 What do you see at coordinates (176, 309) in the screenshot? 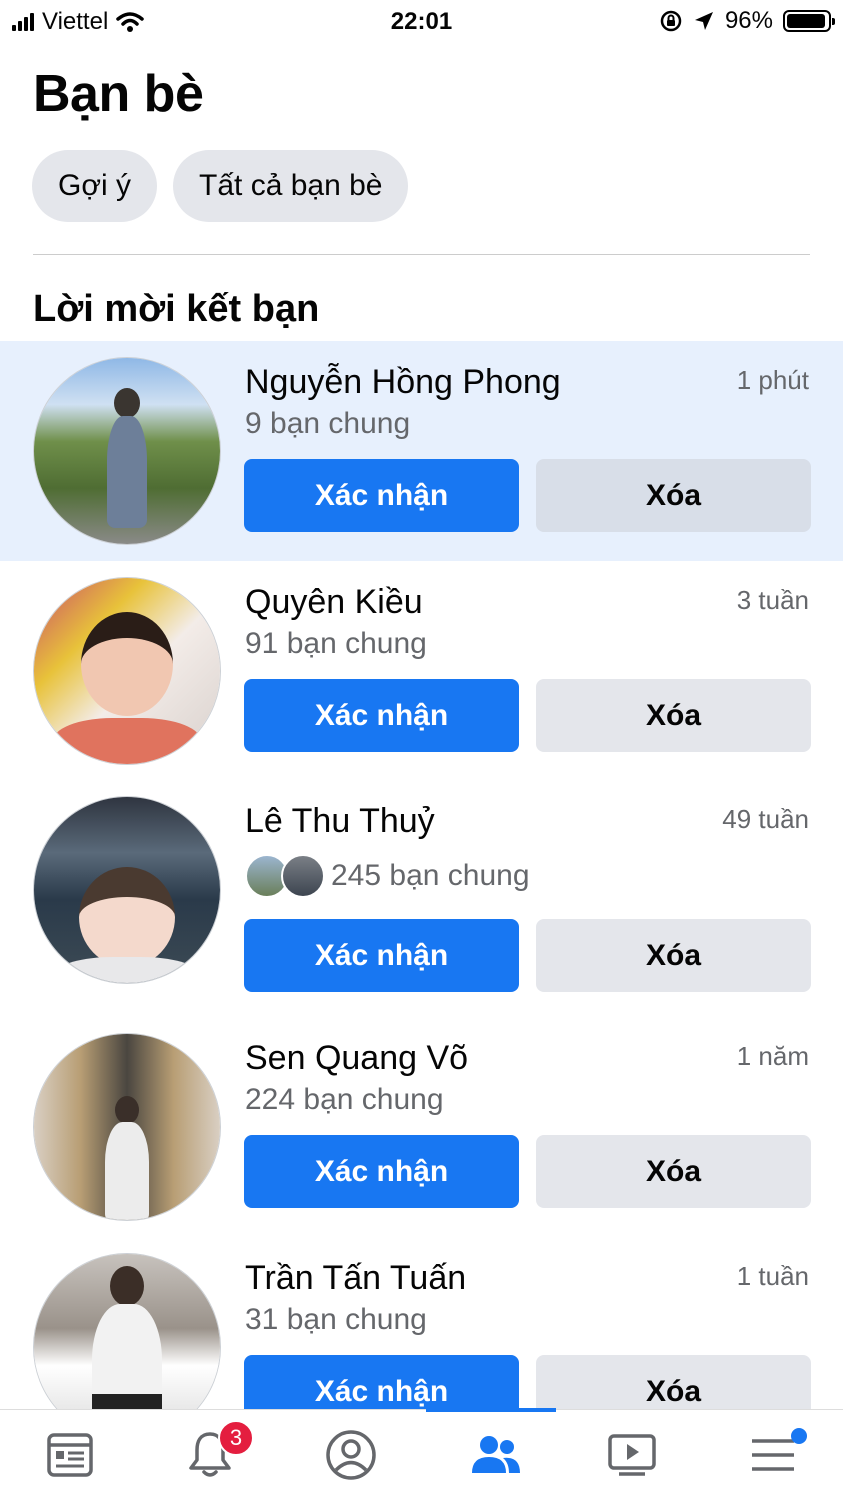
I see `section-title: Lời mời kết bạn` at bounding box center [176, 309].